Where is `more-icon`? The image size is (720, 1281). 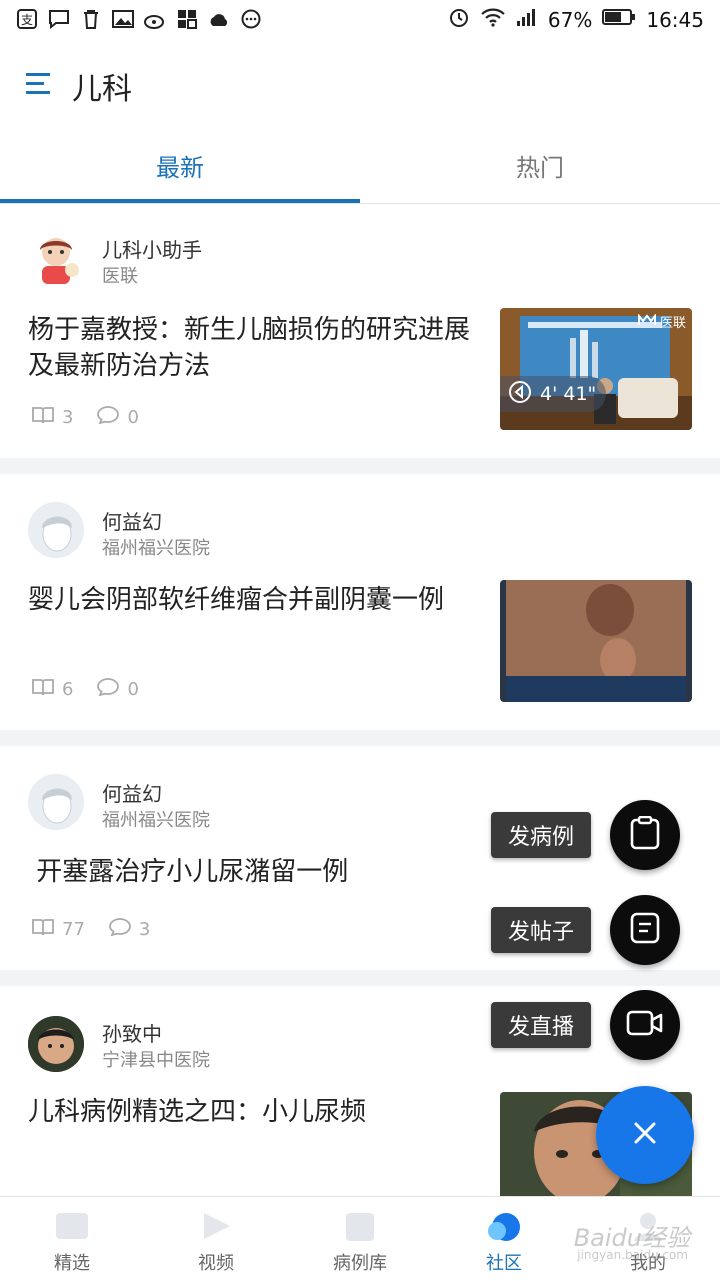 more-icon is located at coordinates (251, 19).